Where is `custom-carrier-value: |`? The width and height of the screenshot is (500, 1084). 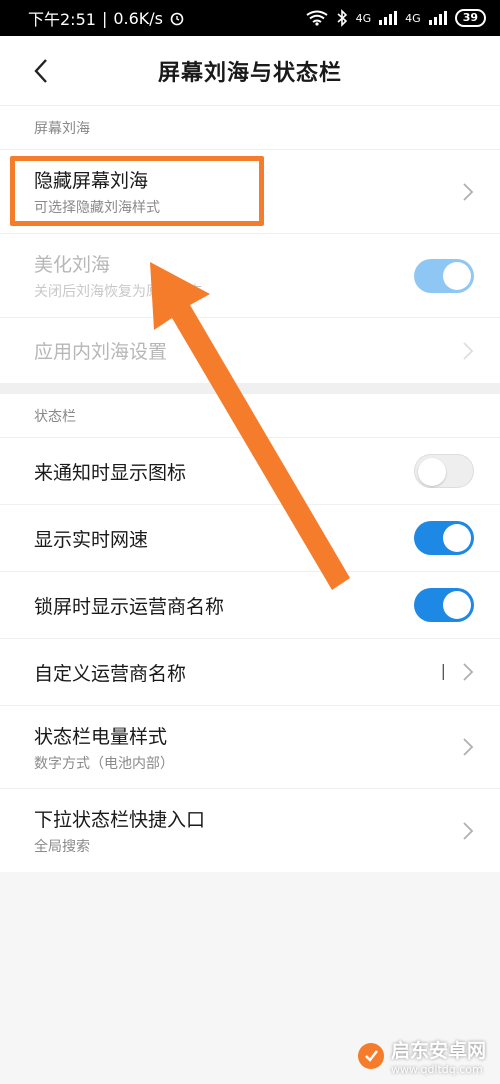 custom-carrier-value: | is located at coordinates (443, 670).